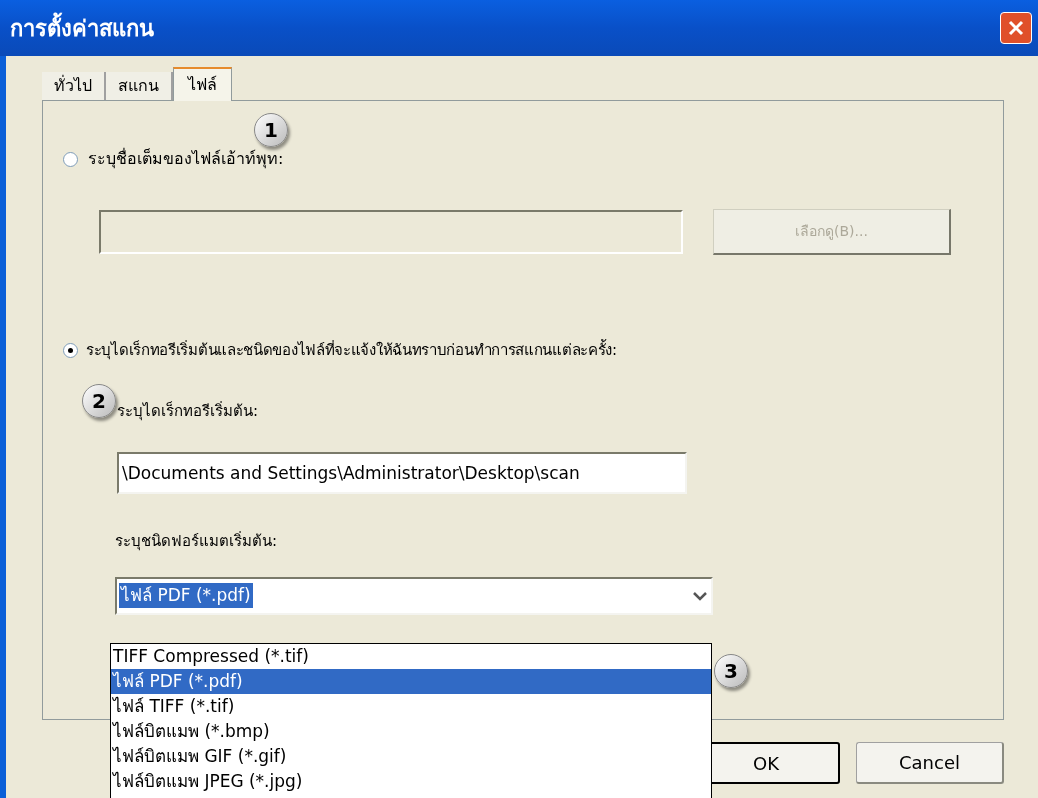 Image resolution: width=1038 pixels, height=798 pixels. What do you see at coordinates (411, 731) in the screenshot?
I see `format-option: ไฟล์บิตแมพ (*.bmp)` at bounding box center [411, 731].